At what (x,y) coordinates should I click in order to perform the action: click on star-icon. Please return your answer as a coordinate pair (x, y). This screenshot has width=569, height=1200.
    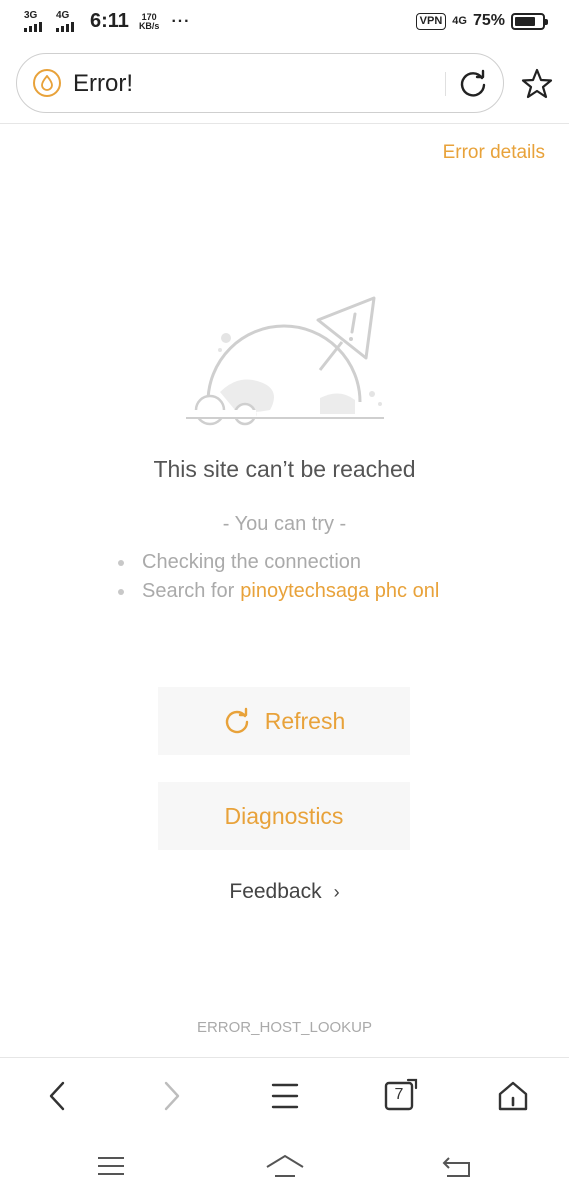
    Looking at the image, I should click on (537, 84).